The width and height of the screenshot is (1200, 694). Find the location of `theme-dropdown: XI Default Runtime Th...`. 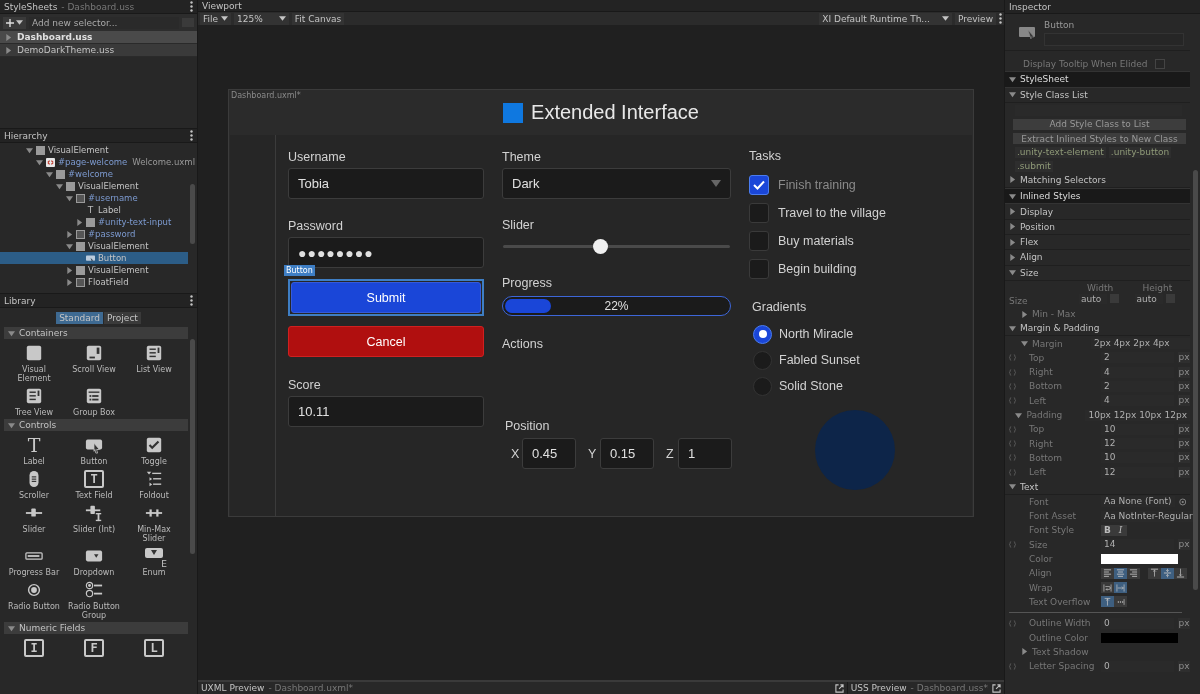

theme-dropdown: XI Default Runtime Th... is located at coordinates (885, 18).